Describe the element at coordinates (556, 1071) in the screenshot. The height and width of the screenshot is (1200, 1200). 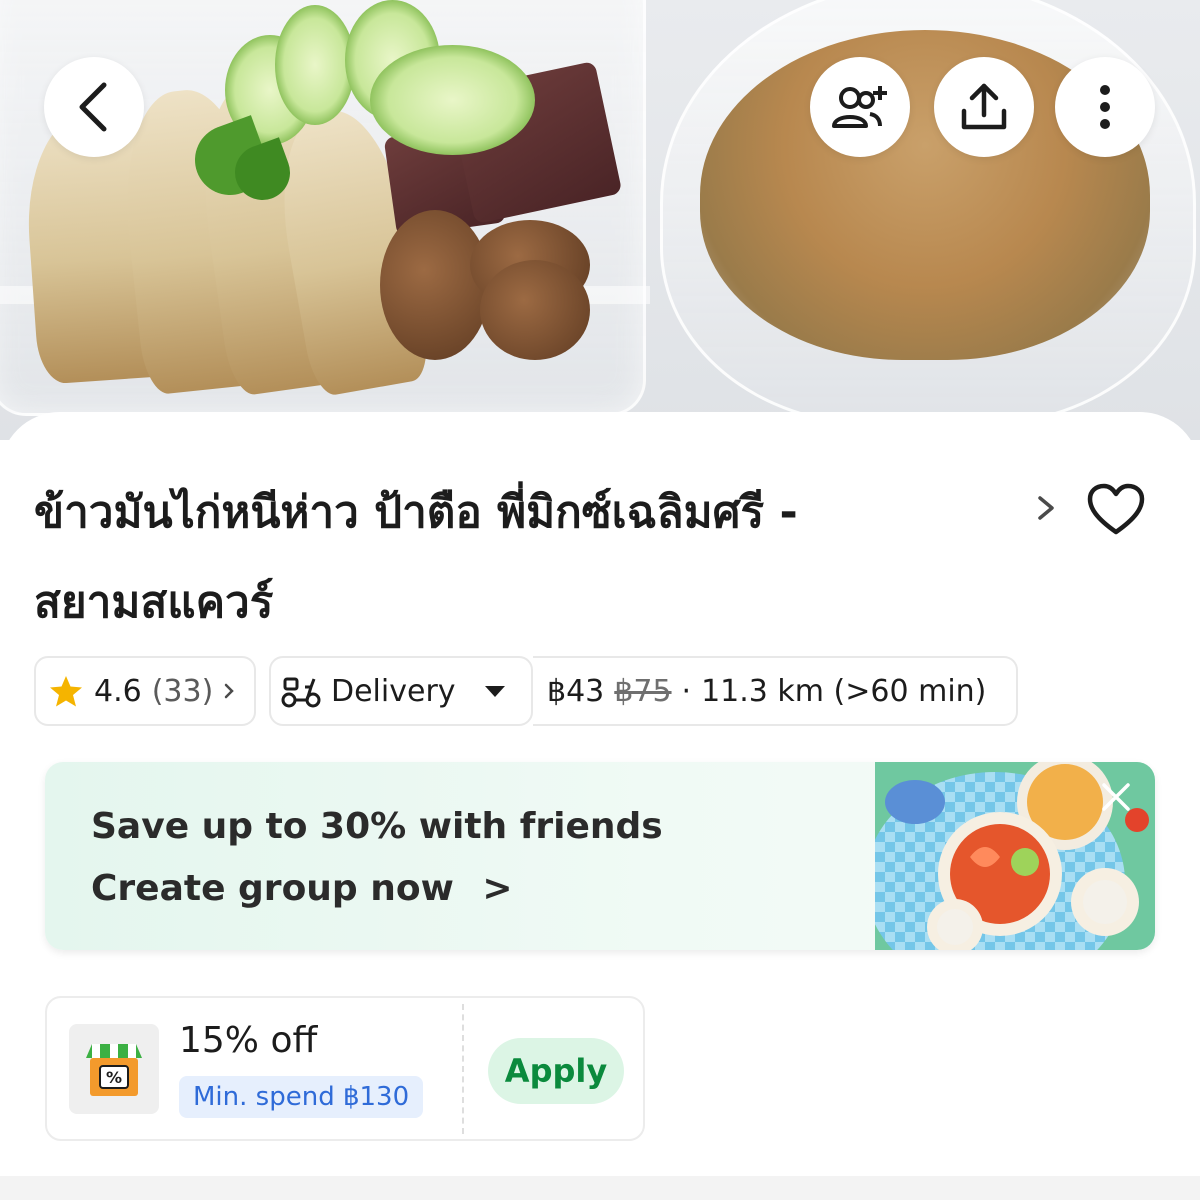
I see `apply-button: Apply` at that location.